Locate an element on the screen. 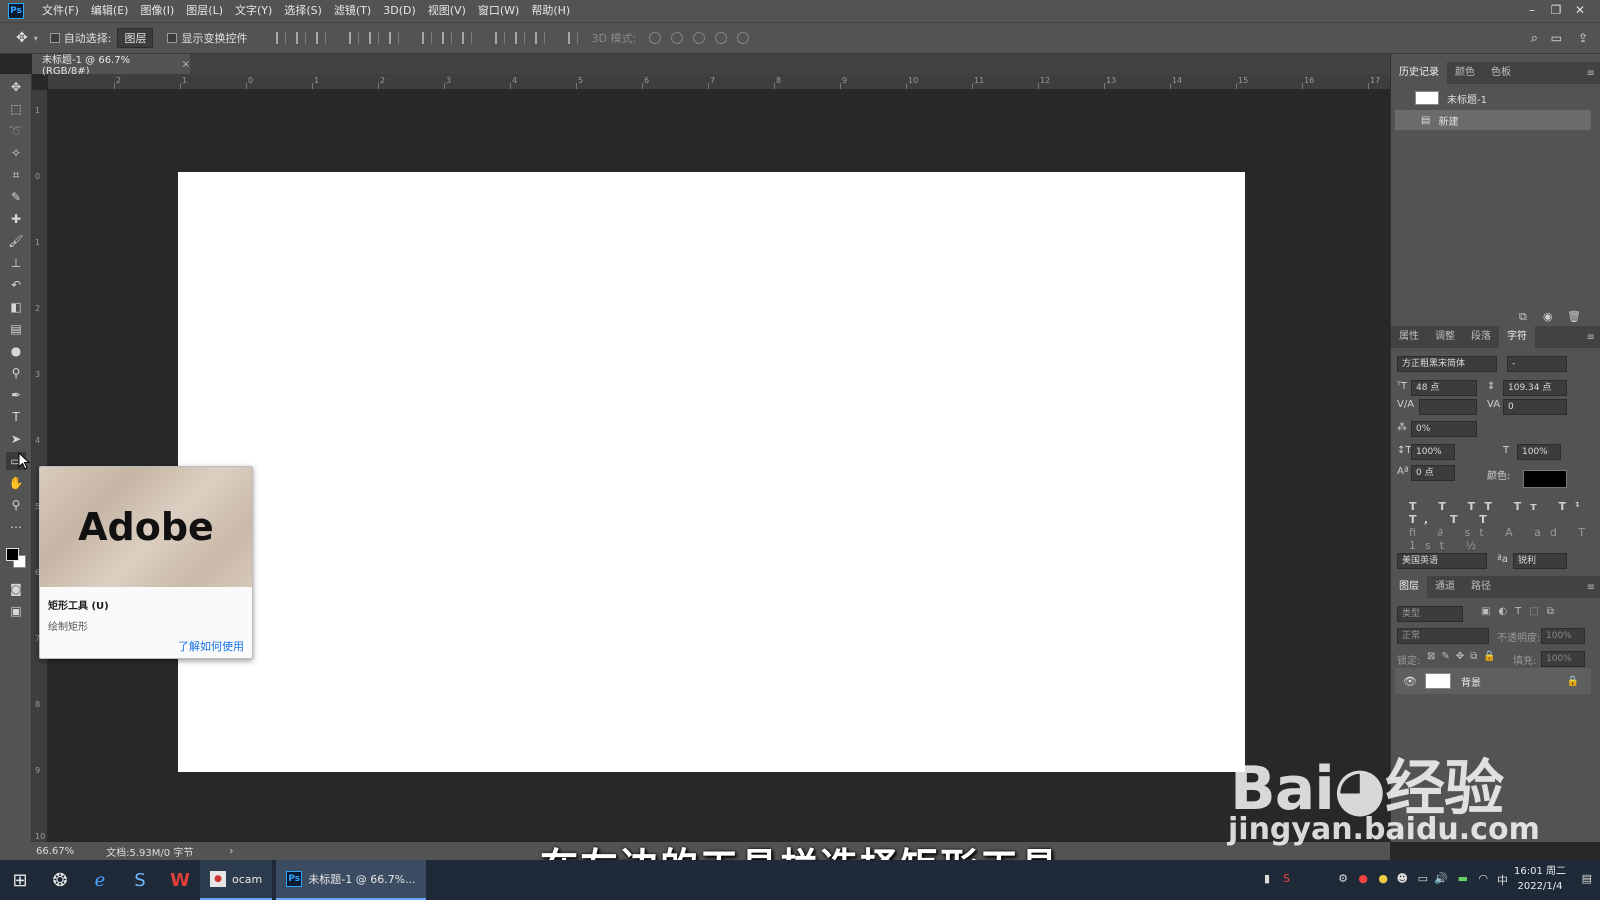 The image size is (1600, 900). tray-security-icon: ☻ is located at coordinates (1402, 878).